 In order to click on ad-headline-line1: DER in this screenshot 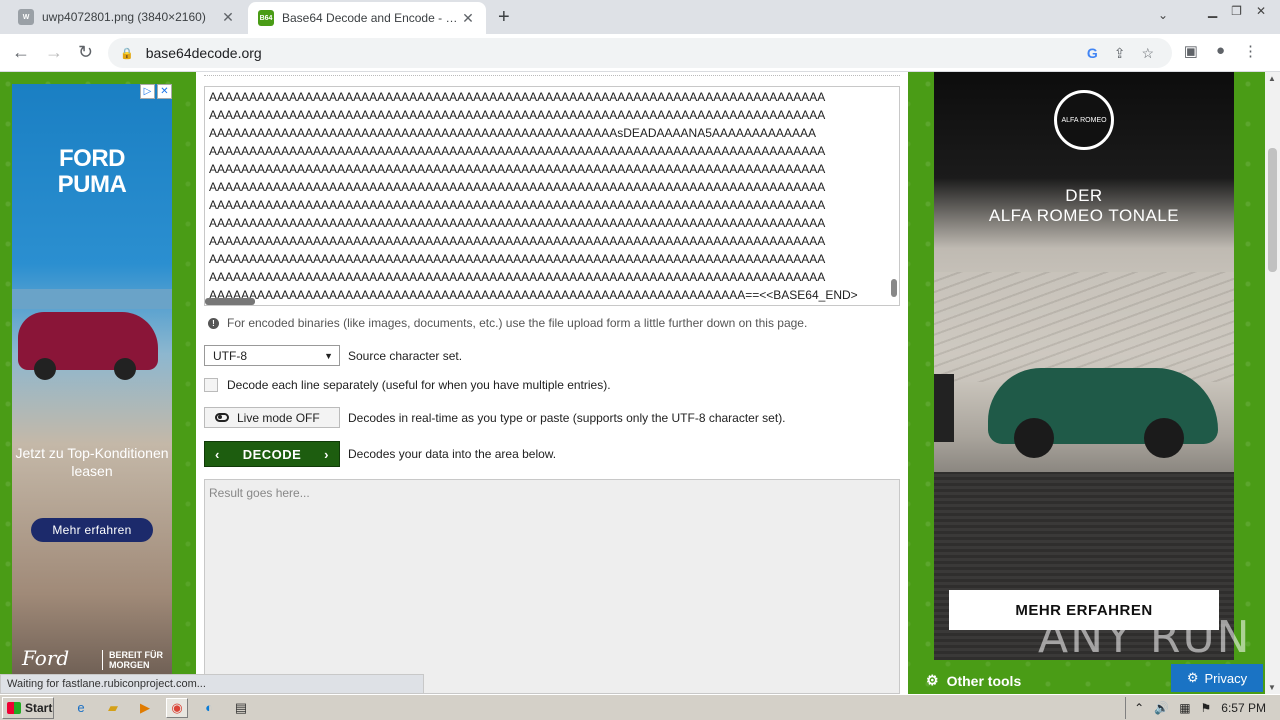, I will do `click(1084, 195)`.